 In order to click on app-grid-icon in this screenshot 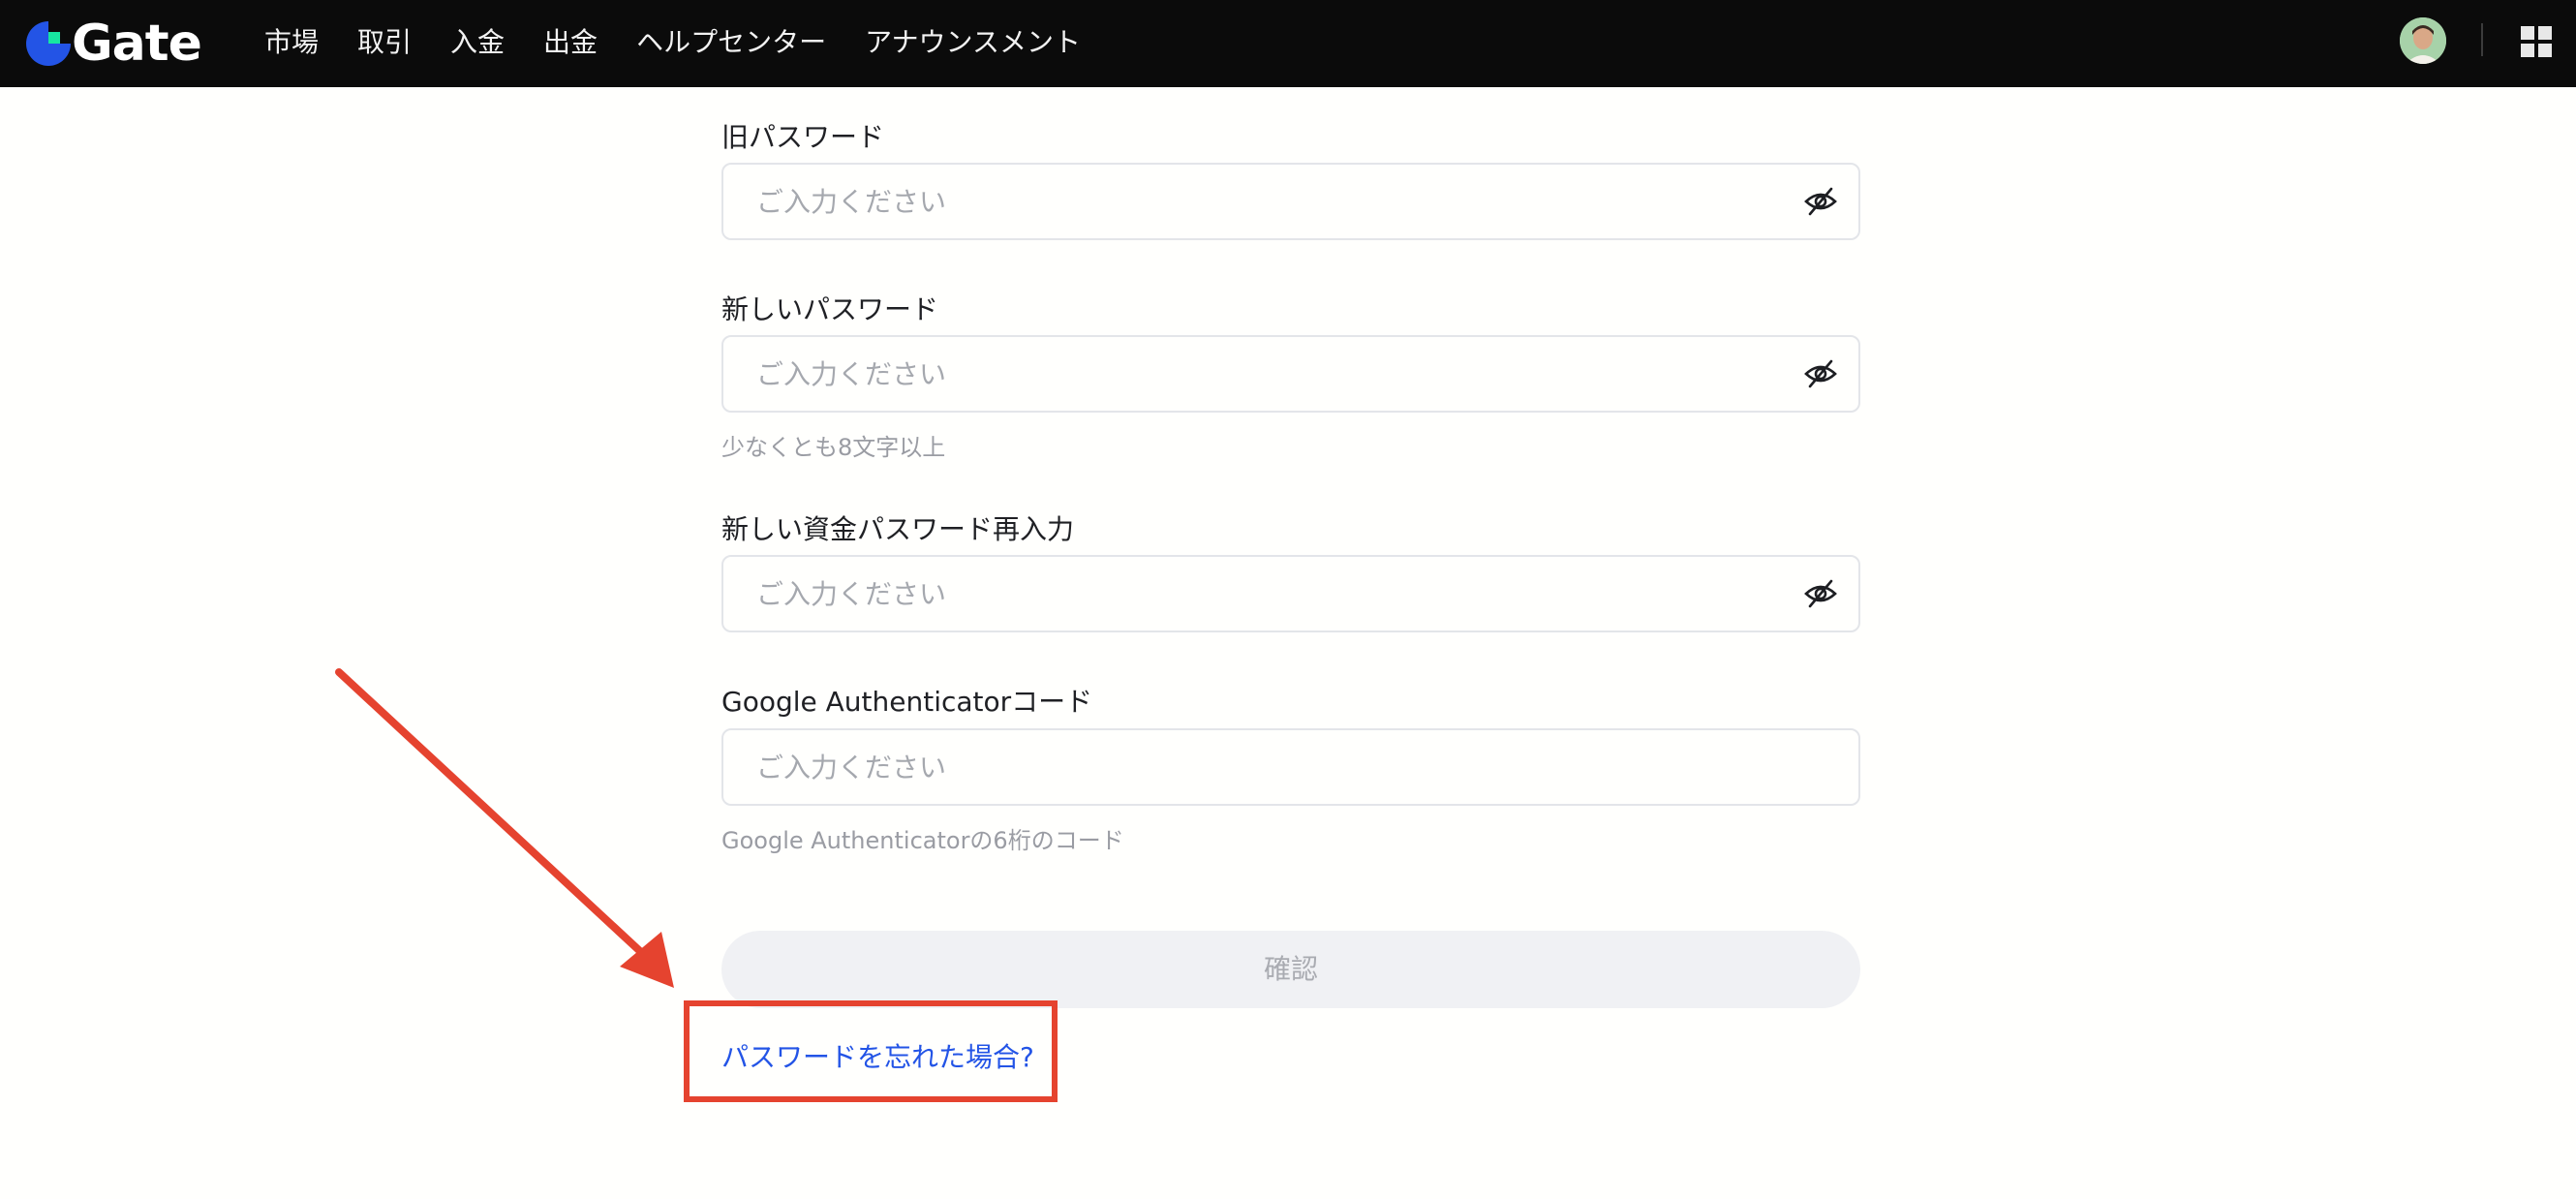, I will do `click(2536, 41)`.